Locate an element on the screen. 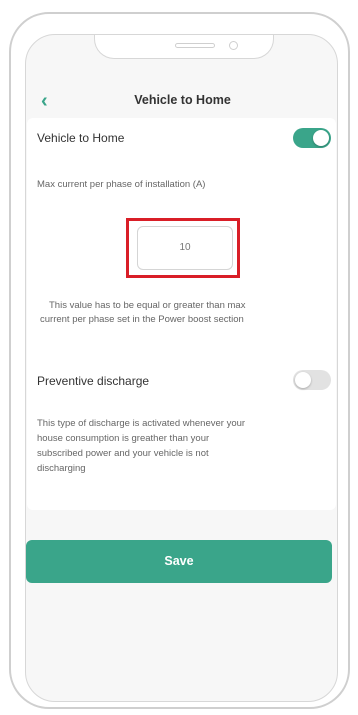  page-title: Vehicle to Home is located at coordinates (182, 100).